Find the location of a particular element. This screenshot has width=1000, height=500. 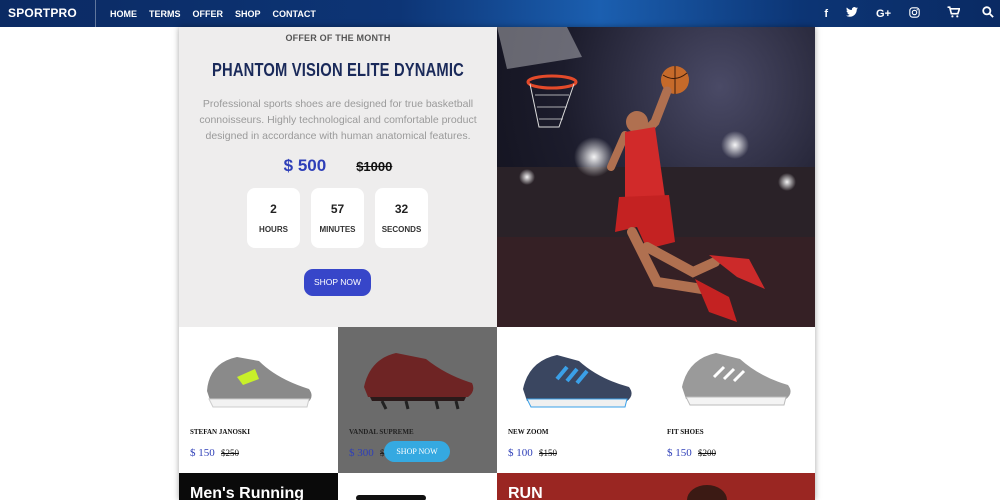

brand-logo: SPORTPRO is located at coordinates (48, 13).